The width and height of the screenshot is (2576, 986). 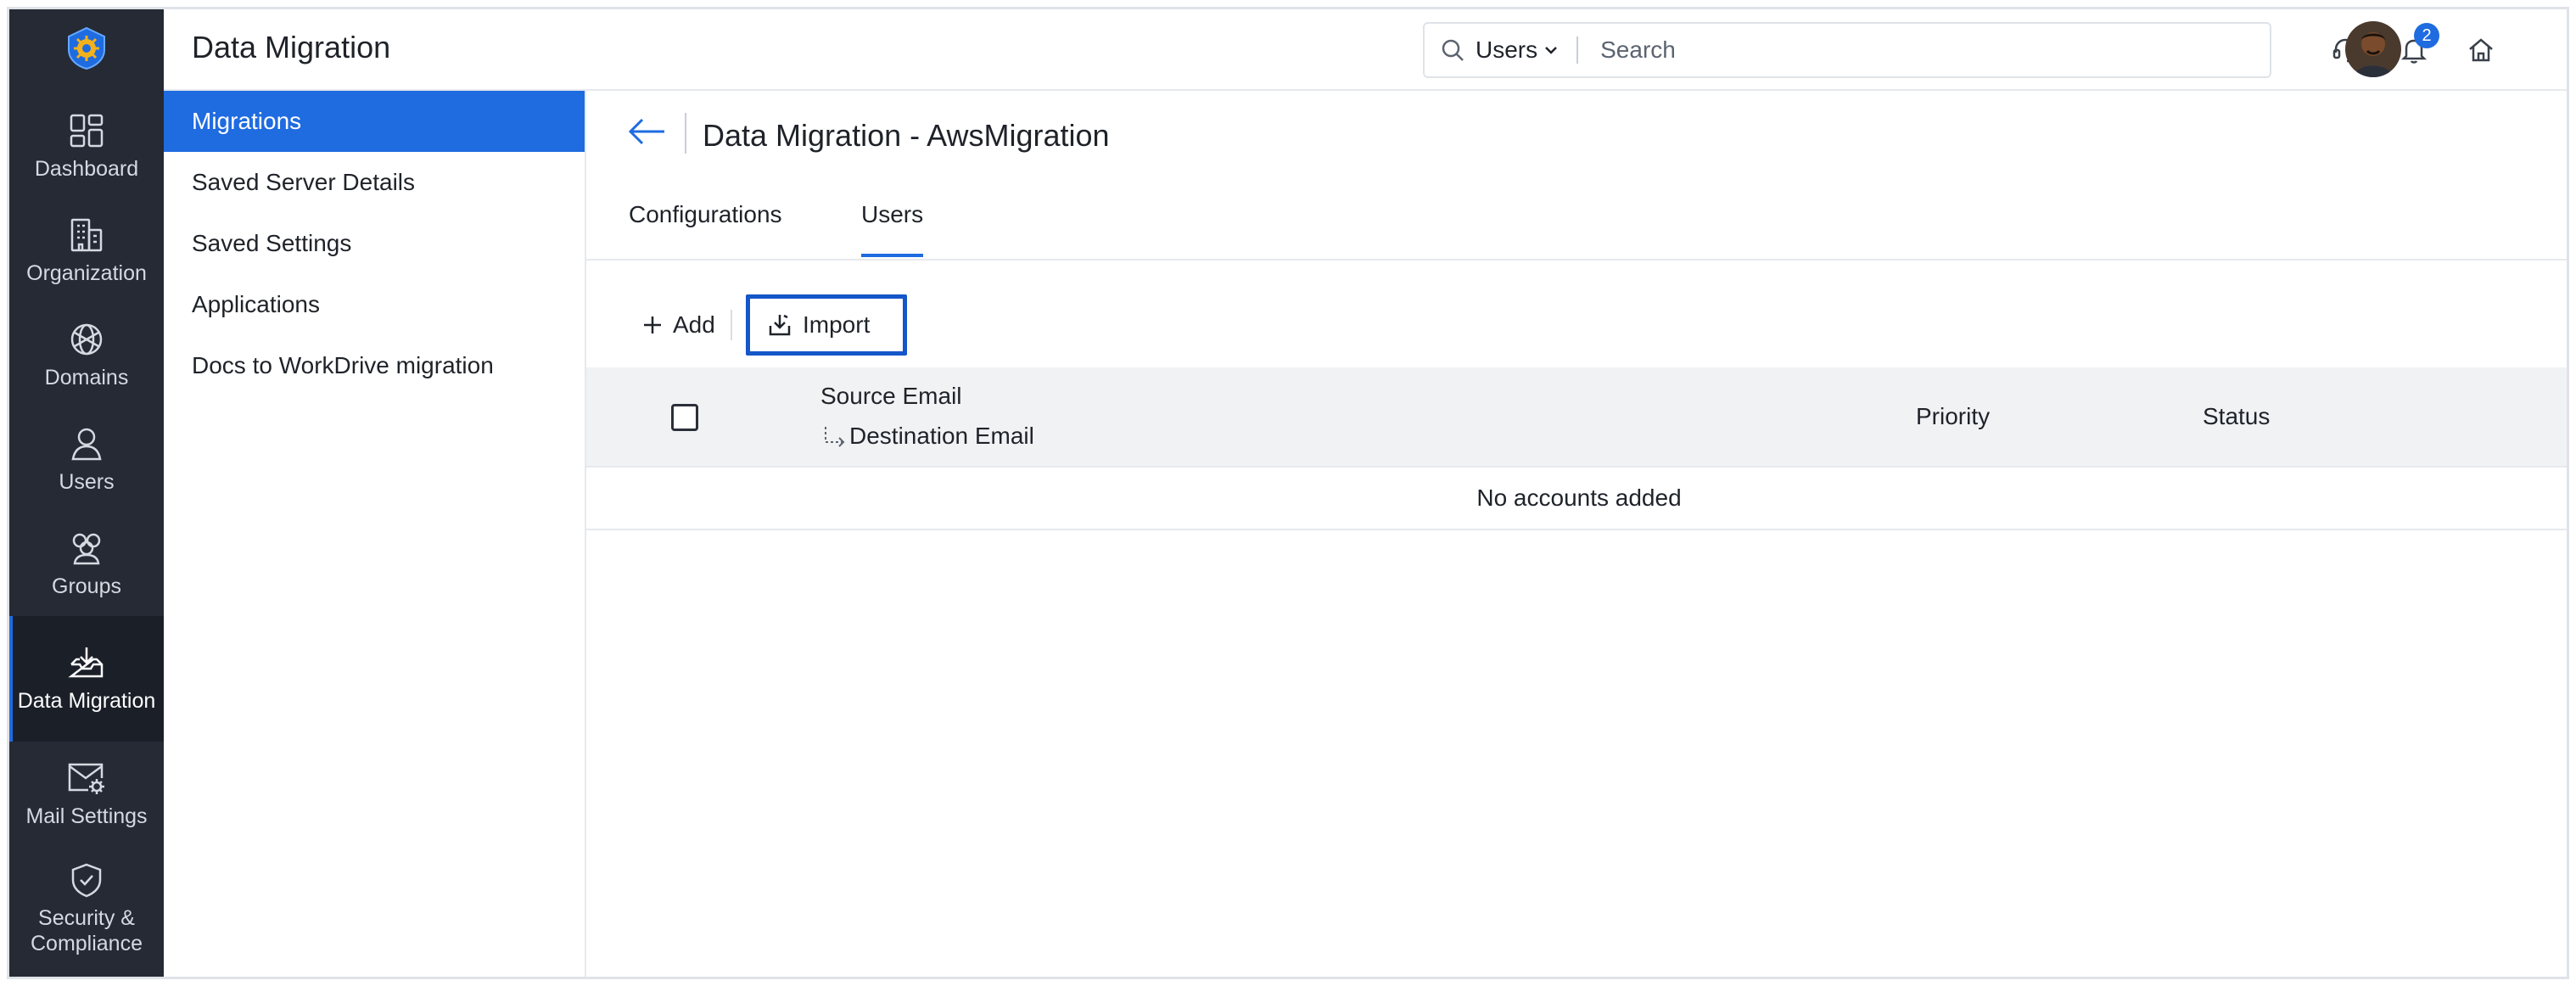 I want to click on top-header: Data Migration Users 2, so click(x=1365, y=50).